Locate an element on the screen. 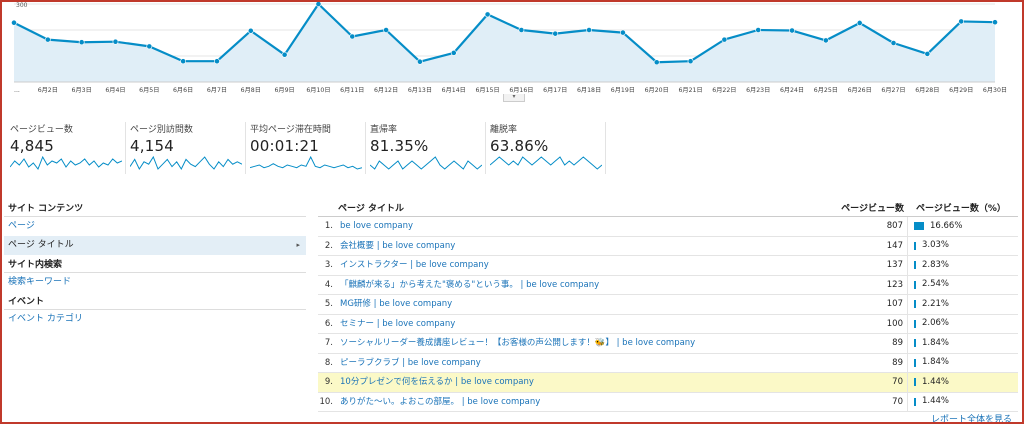  row-page-title-link: 会社概要 | be love company is located at coordinates (583, 246).